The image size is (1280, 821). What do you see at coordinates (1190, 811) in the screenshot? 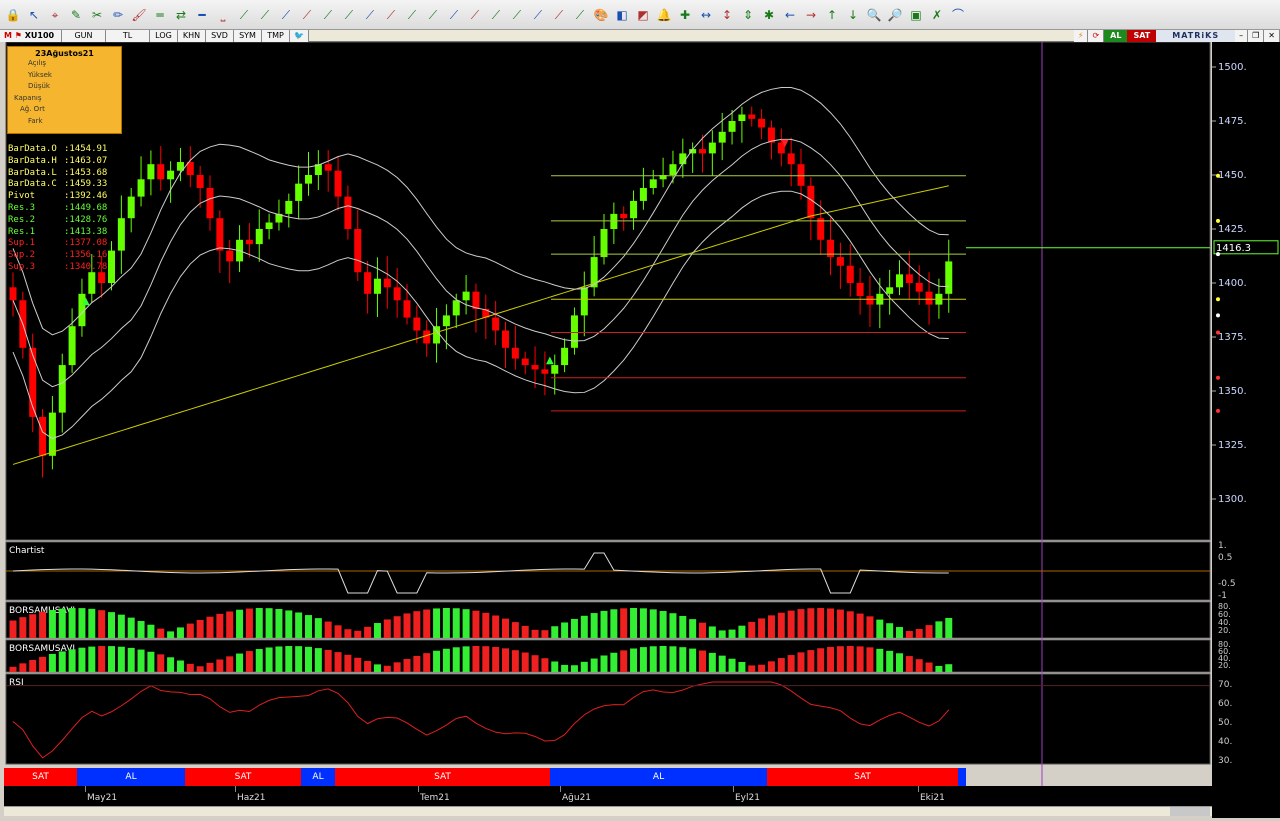
I see `scroll-thumb` at bounding box center [1190, 811].